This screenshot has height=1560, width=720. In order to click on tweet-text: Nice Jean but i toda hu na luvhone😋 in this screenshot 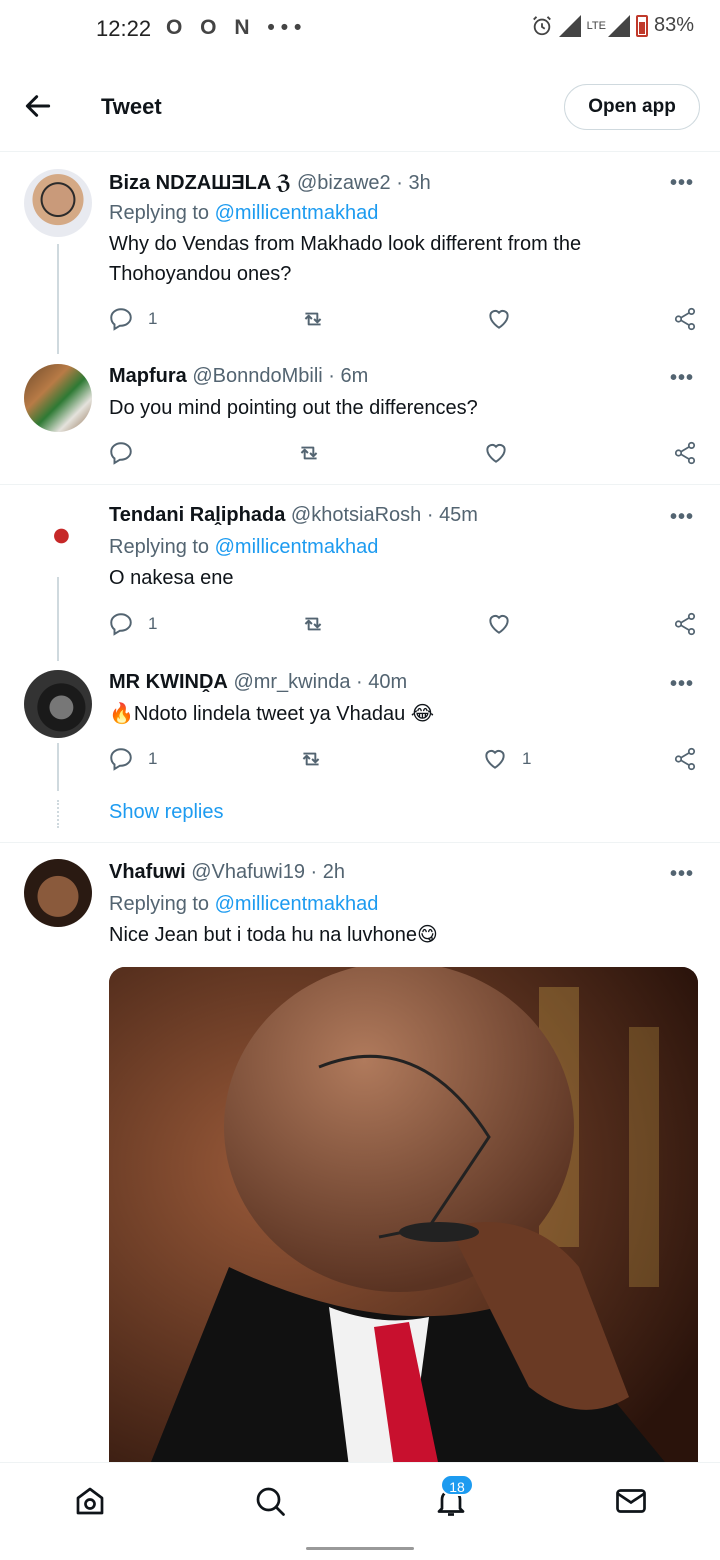, I will do `click(273, 935)`.